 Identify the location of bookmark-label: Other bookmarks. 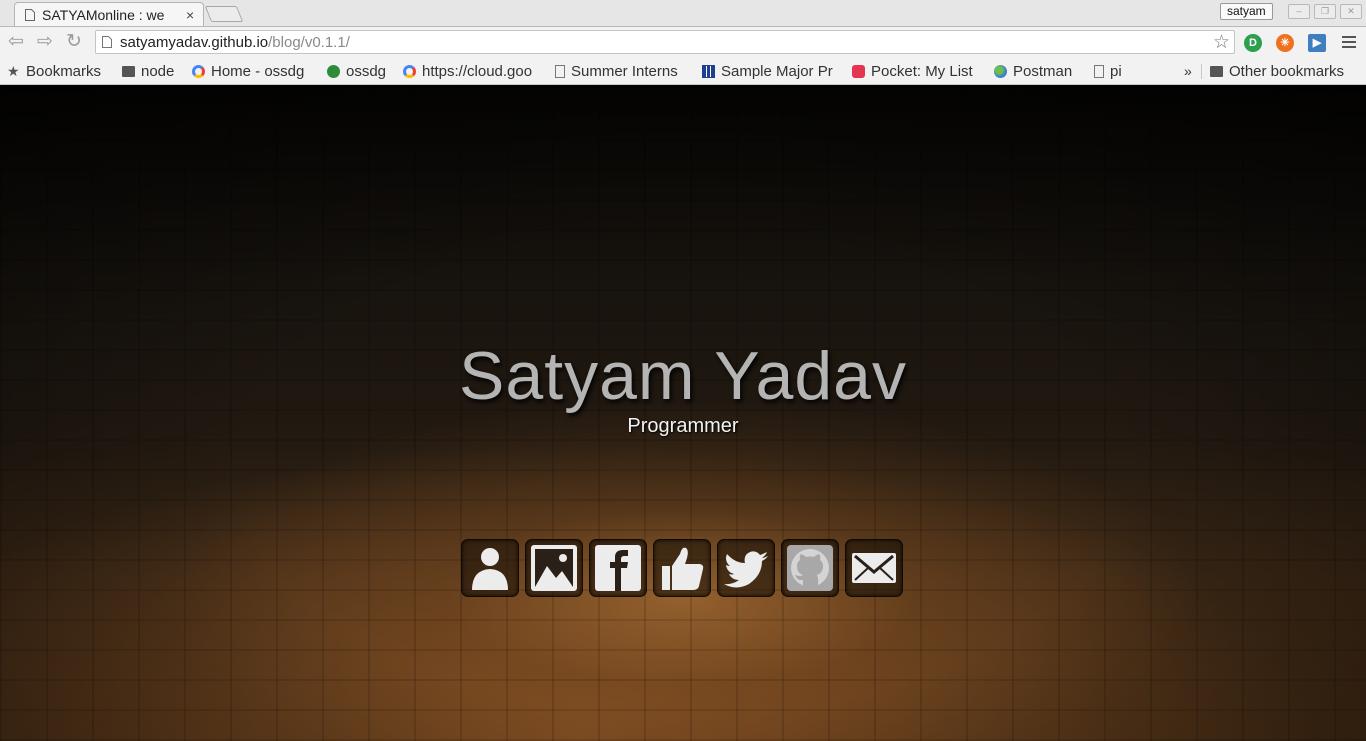
(1287, 71).